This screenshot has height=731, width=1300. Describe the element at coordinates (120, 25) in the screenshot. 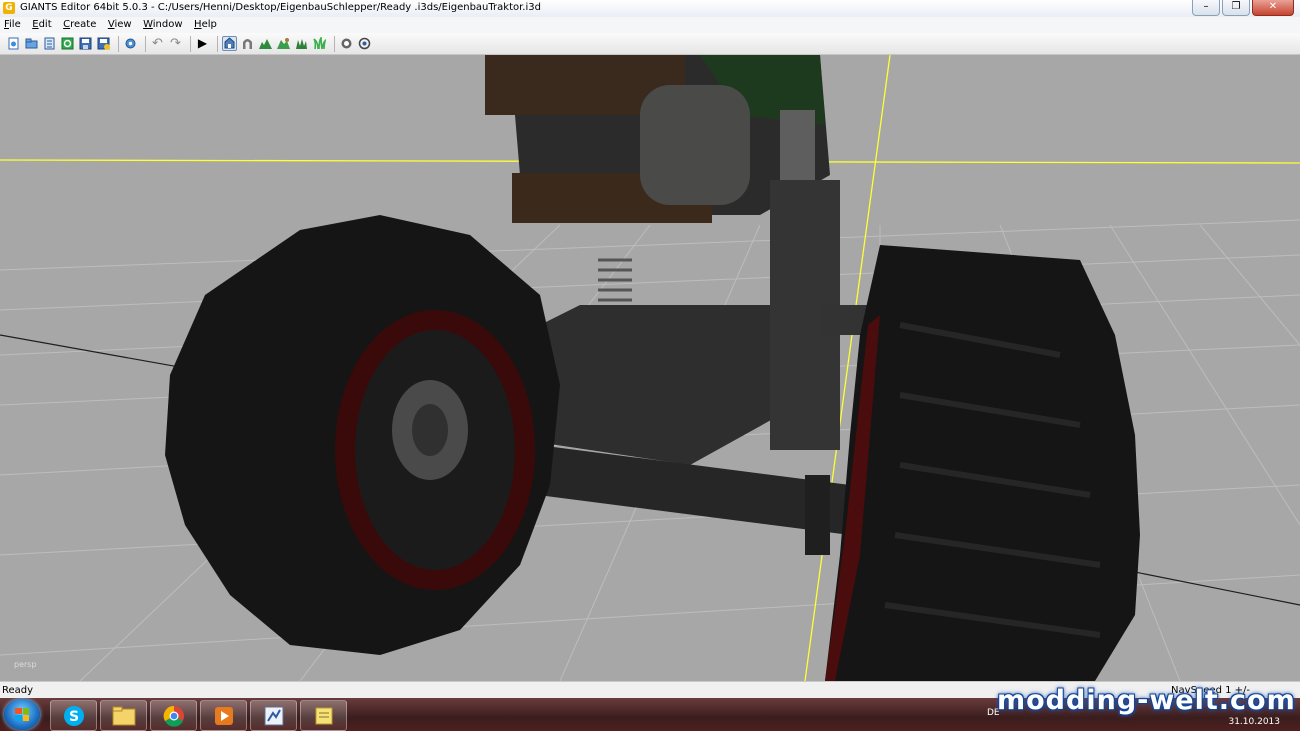

I see `menu-view: View` at that location.